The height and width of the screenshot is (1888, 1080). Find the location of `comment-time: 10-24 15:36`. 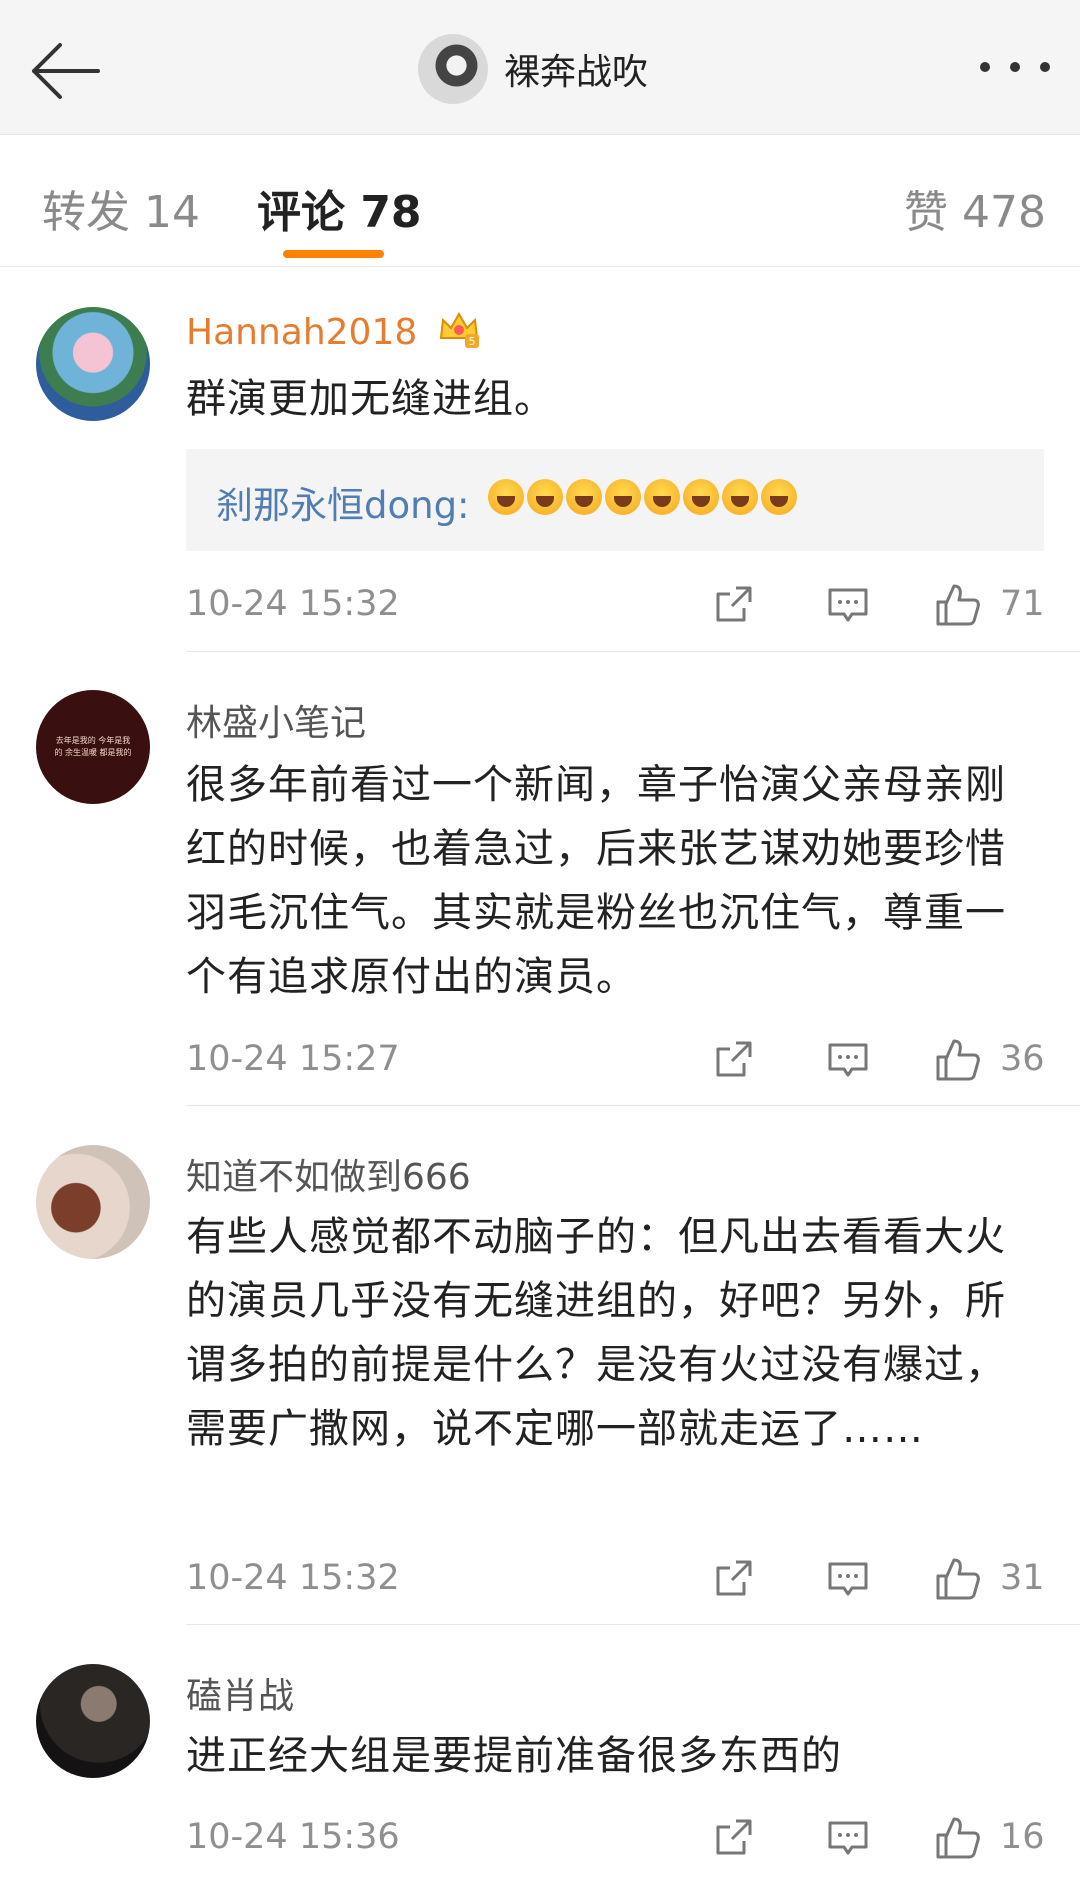

comment-time: 10-24 15:36 is located at coordinates (293, 1837).